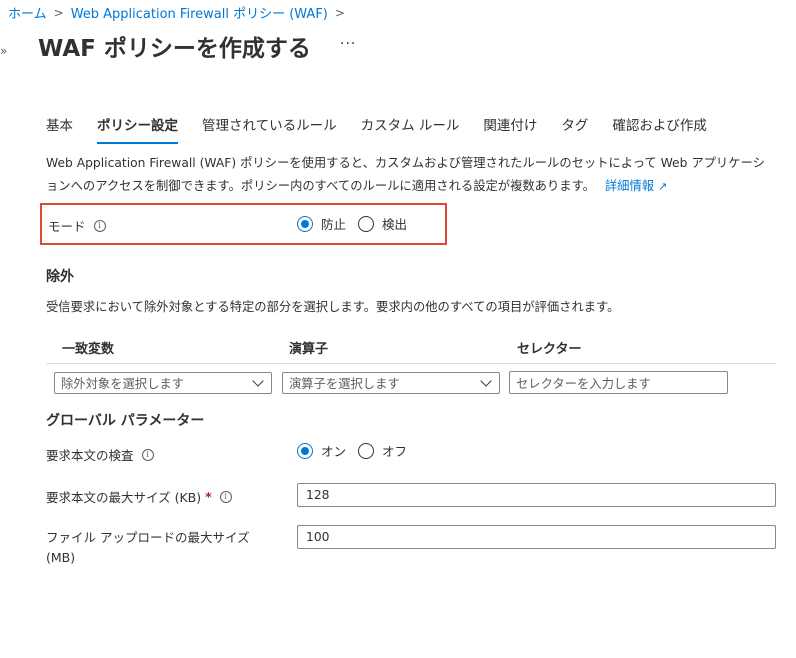  What do you see at coordinates (536, 495) in the screenshot?
I see `max-body-size-input: 128` at bounding box center [536, 495].